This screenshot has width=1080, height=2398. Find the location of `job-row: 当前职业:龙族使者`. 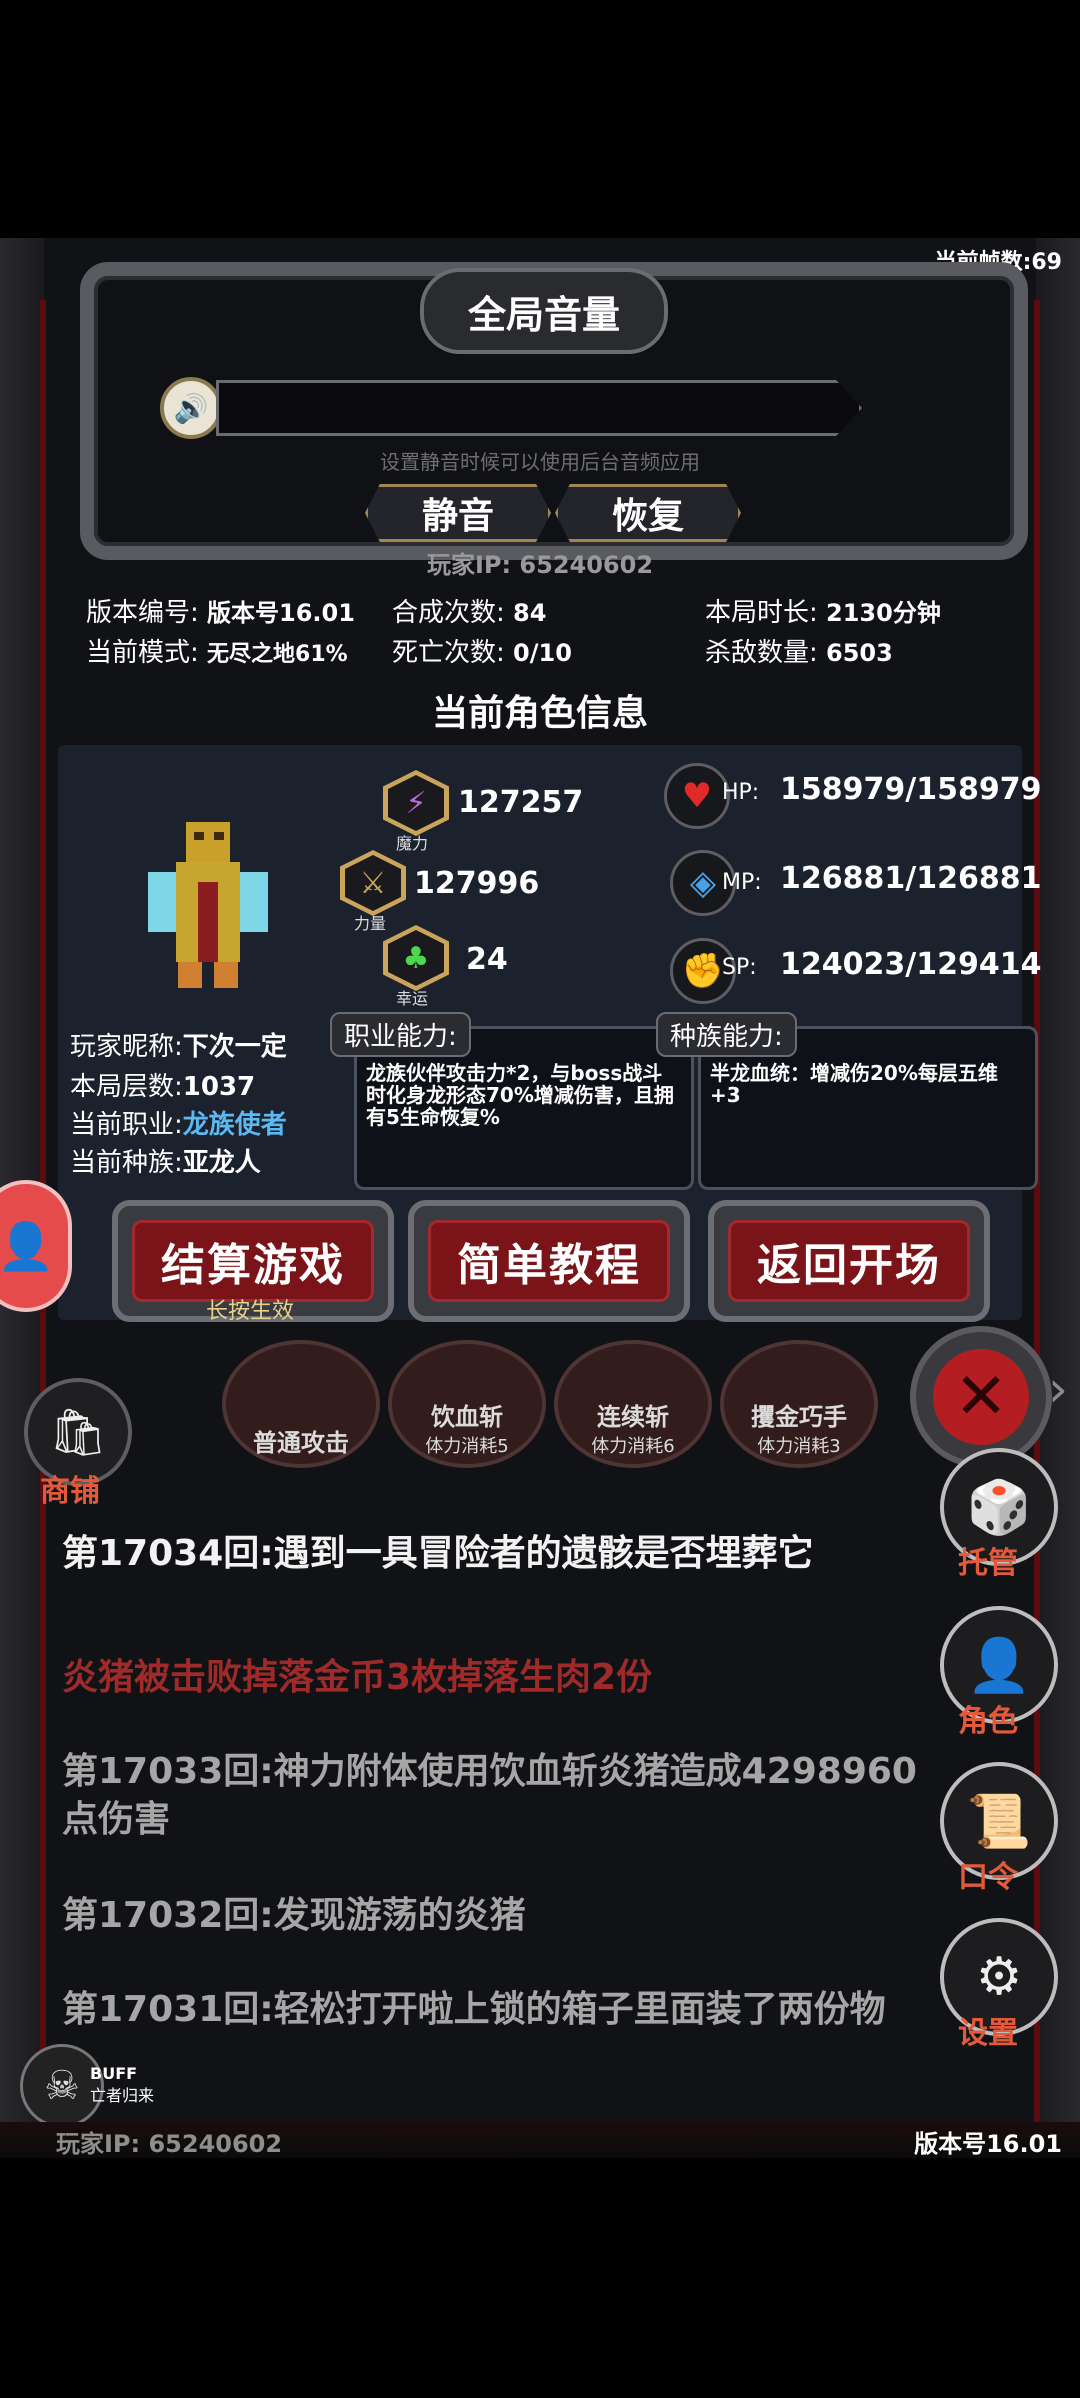

job-row: 当前职业:龙族使者 is located at coordinates (178, 1122).